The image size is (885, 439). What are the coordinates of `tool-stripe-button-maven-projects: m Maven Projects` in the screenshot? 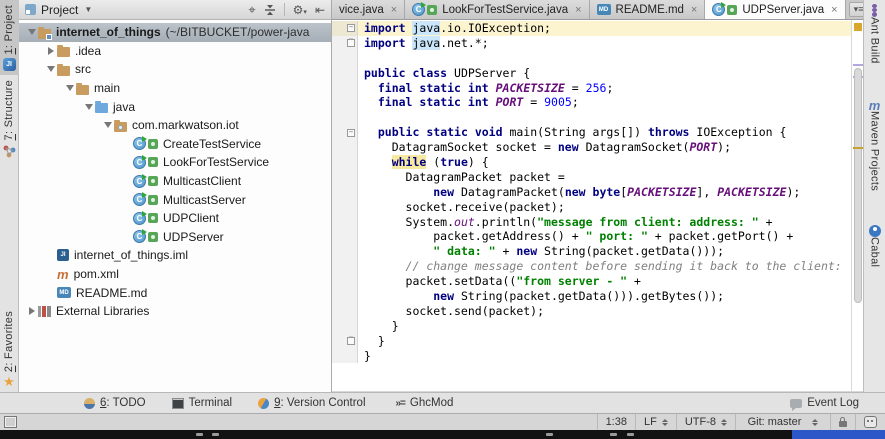 It's located at (875, 145).